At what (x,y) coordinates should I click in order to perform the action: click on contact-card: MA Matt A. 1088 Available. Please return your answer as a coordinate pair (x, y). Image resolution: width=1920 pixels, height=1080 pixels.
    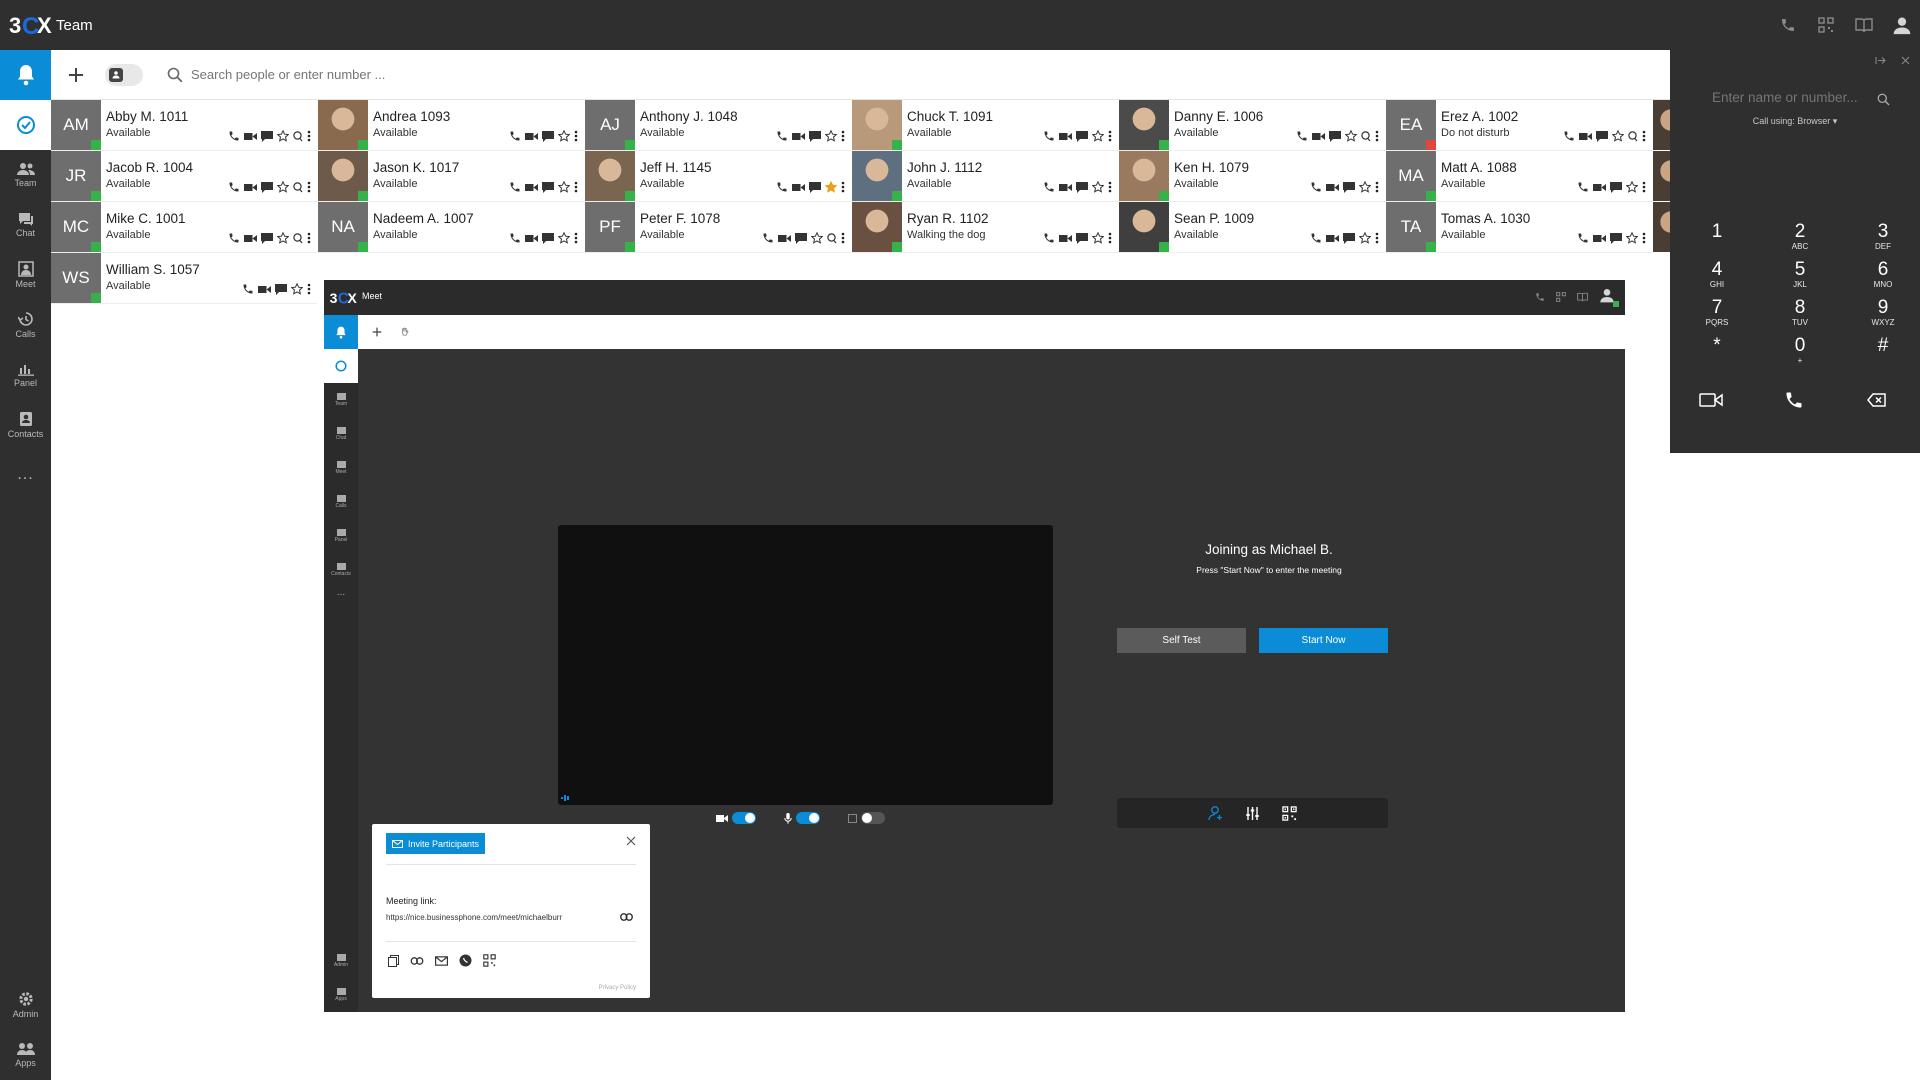
    Looking at the image, I should click on (1519, 176).